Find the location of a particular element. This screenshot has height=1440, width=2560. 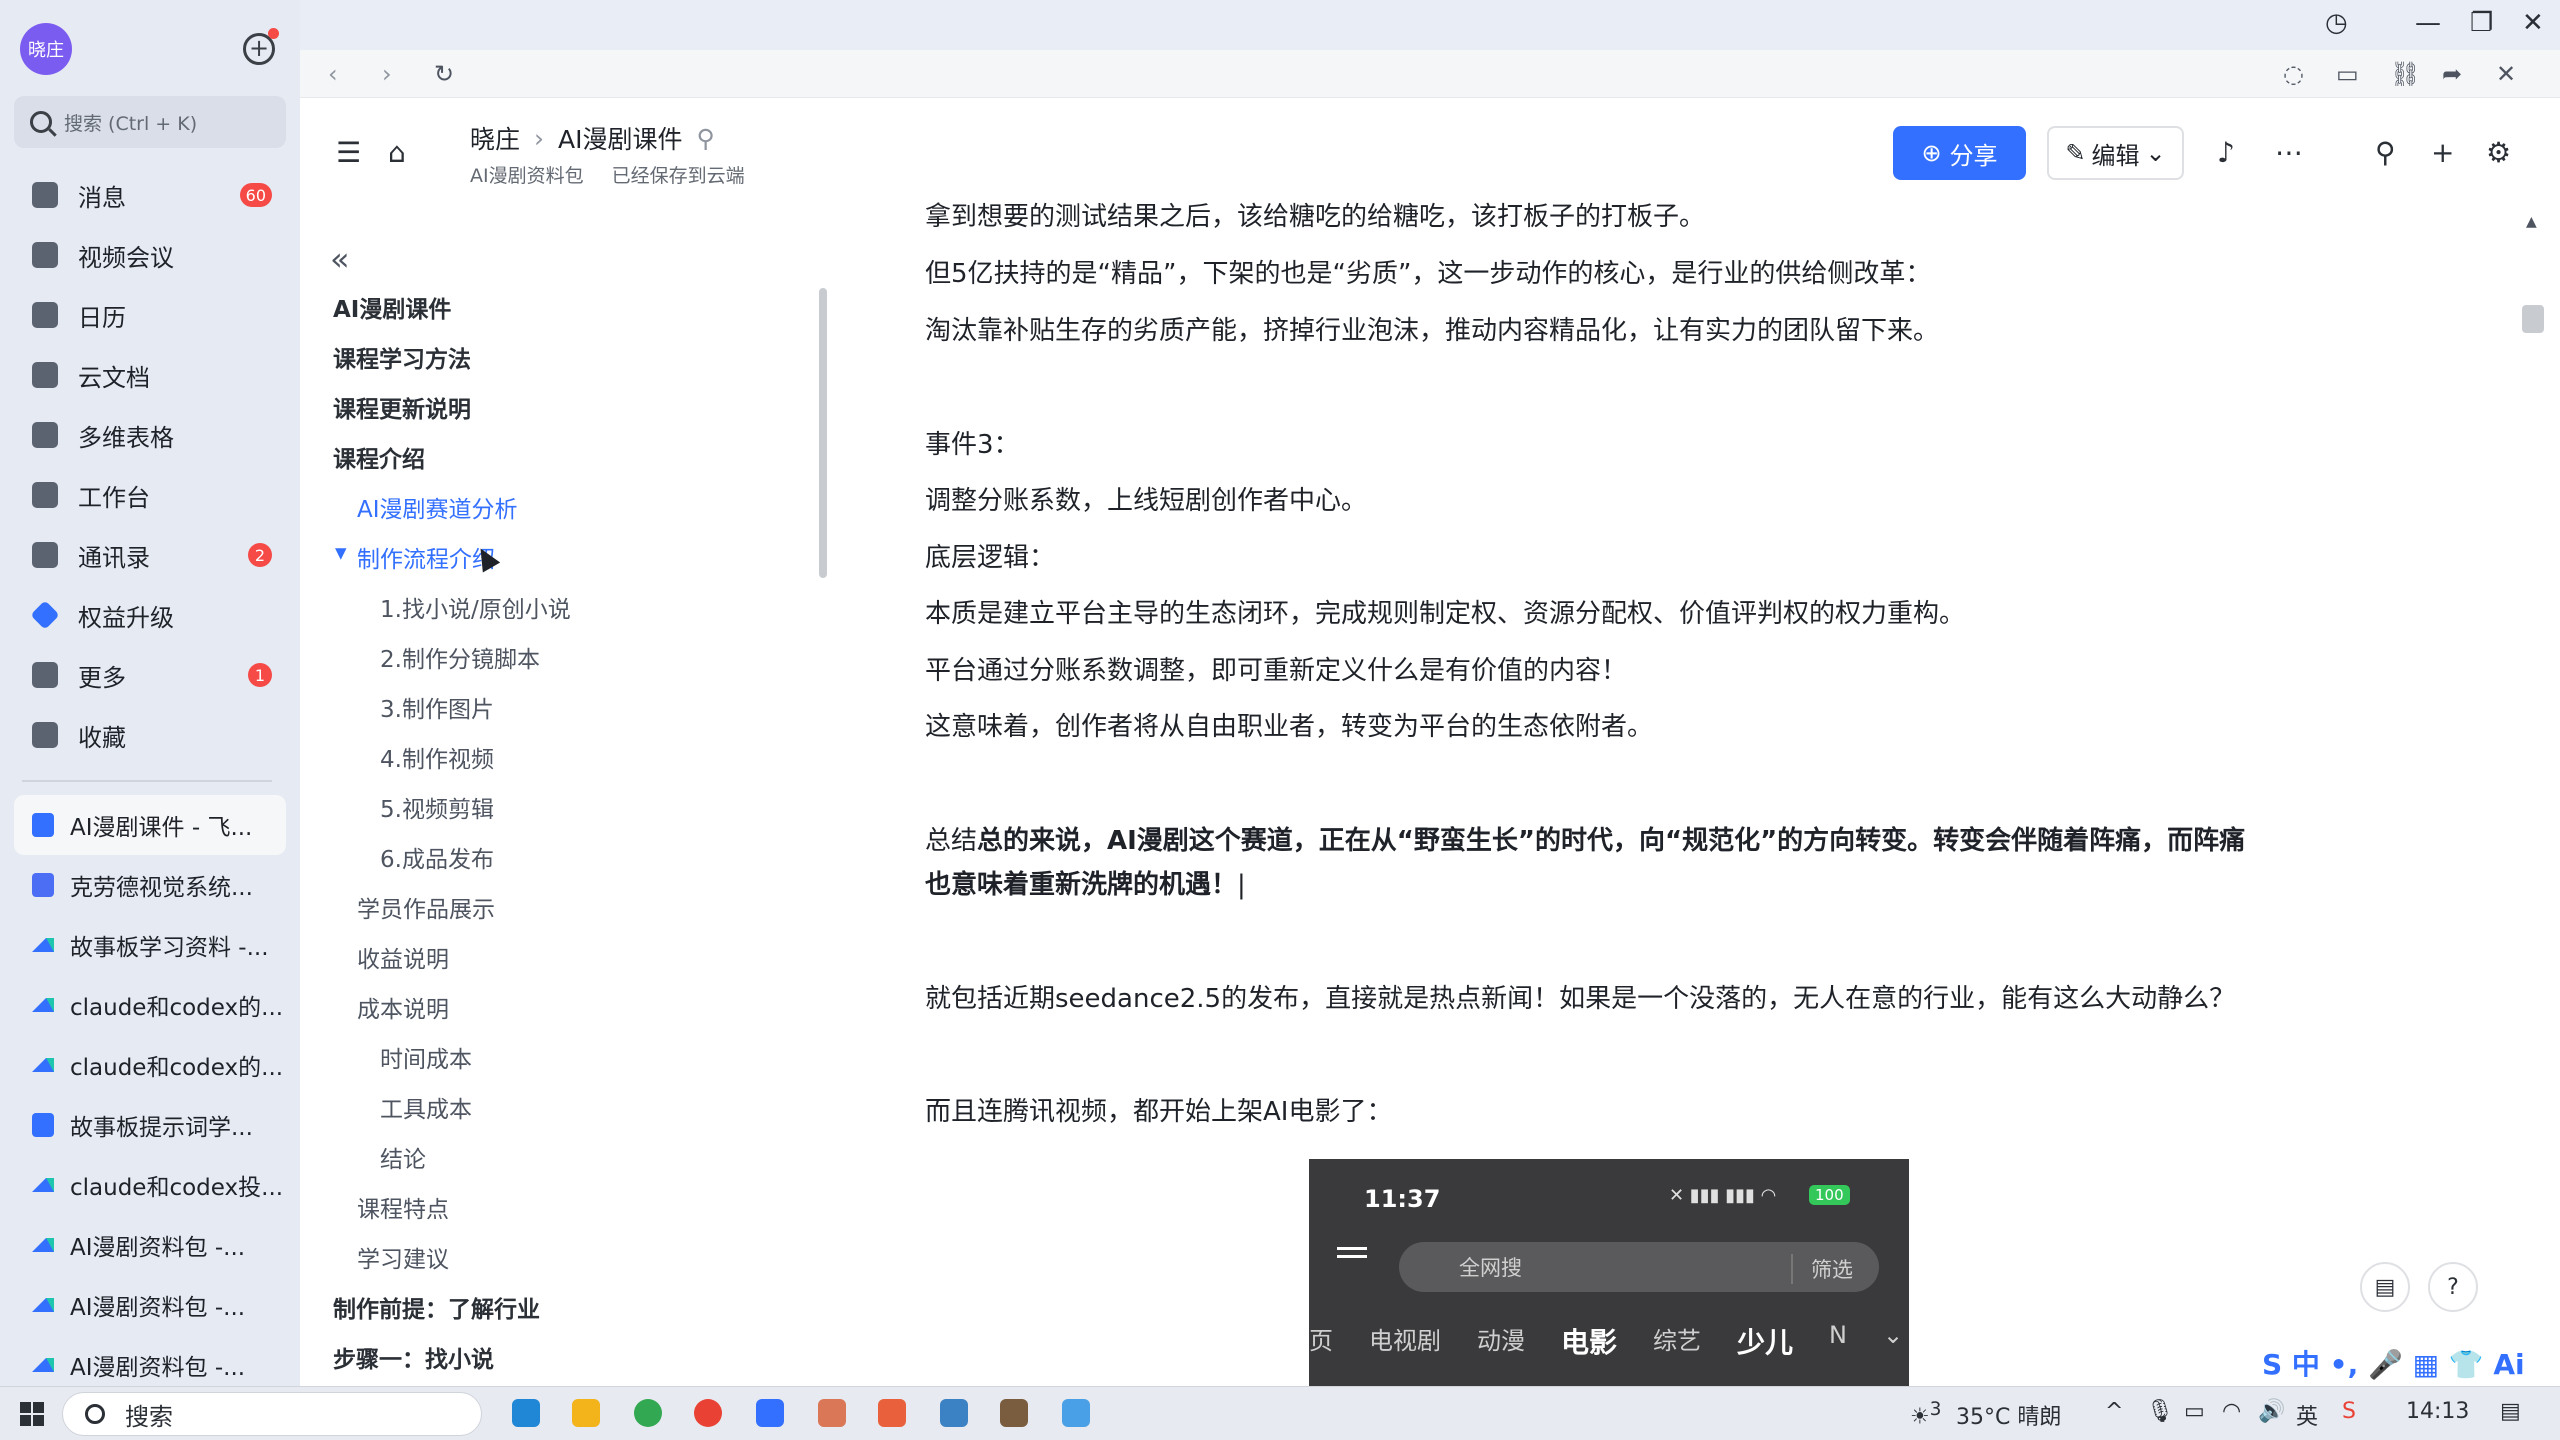

outline-item: AI漫剧赛道分析 is located at coordinates (437, 507).